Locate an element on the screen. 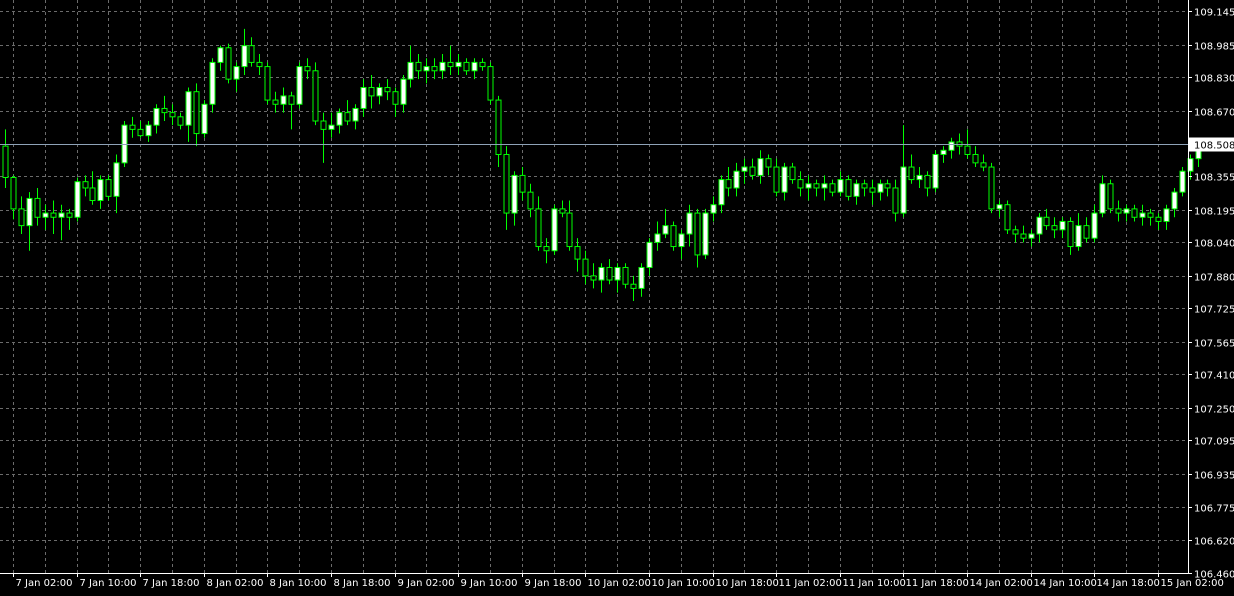 This screenshot has width=1234, height=596. y-tick-label: 107.565 is located at coordinates (1214, 344).